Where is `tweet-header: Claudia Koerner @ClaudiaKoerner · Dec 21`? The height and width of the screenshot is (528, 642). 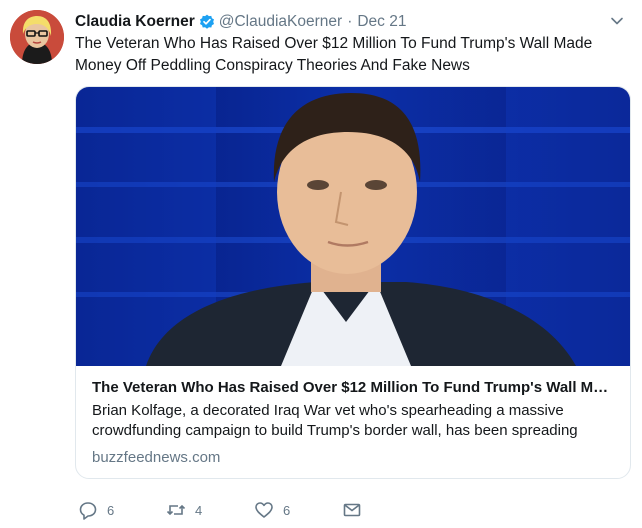 tweet-header: Claudia Koerner @ClaudiaKoerner · Dec 21 is located at coordinates (338, 22).